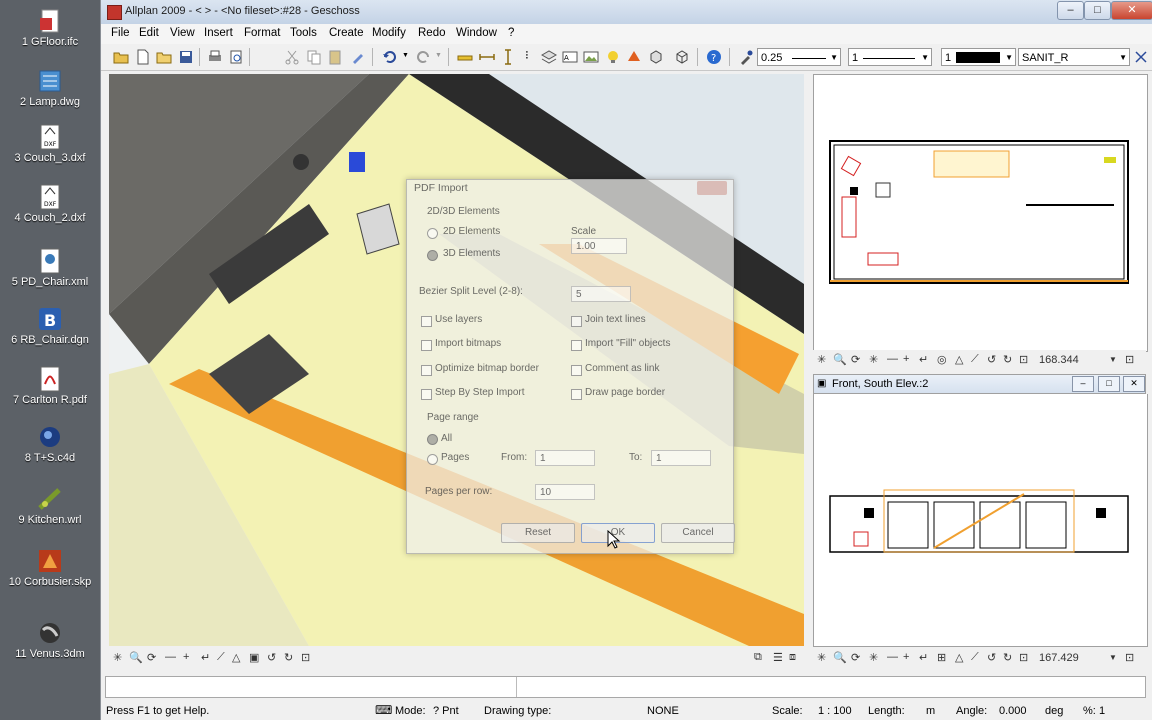 The width and height of the screenshot is (1152, 720). I want to click on cancel-button: Cancel, so click(698, 533).